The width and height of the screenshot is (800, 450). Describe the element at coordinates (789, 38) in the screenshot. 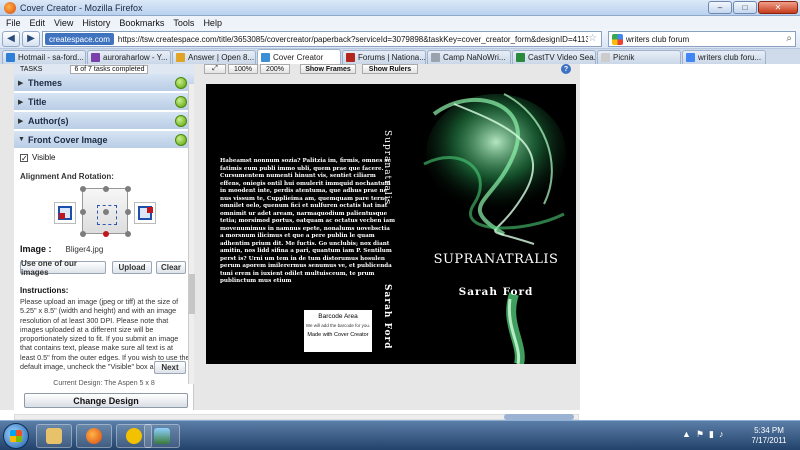

I see `search-icon: ⌕` at that location.